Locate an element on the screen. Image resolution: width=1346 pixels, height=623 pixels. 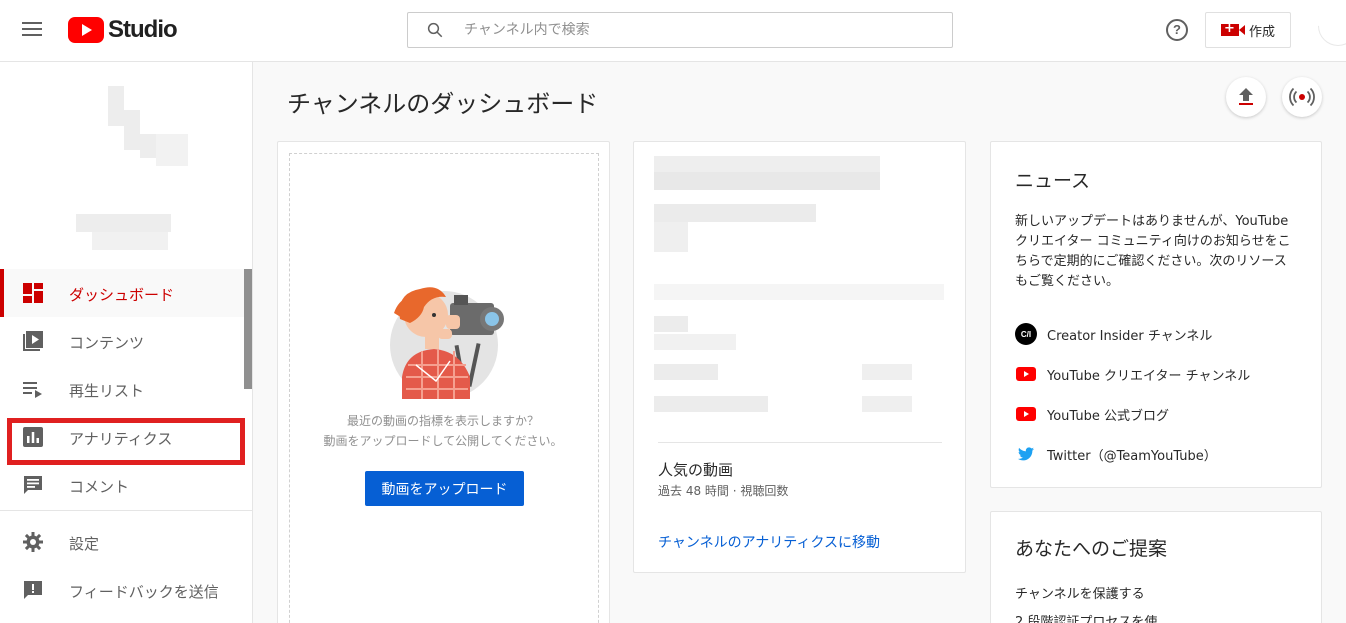
creator-insider-icon: C/I is located at coordinates (1026, 334).